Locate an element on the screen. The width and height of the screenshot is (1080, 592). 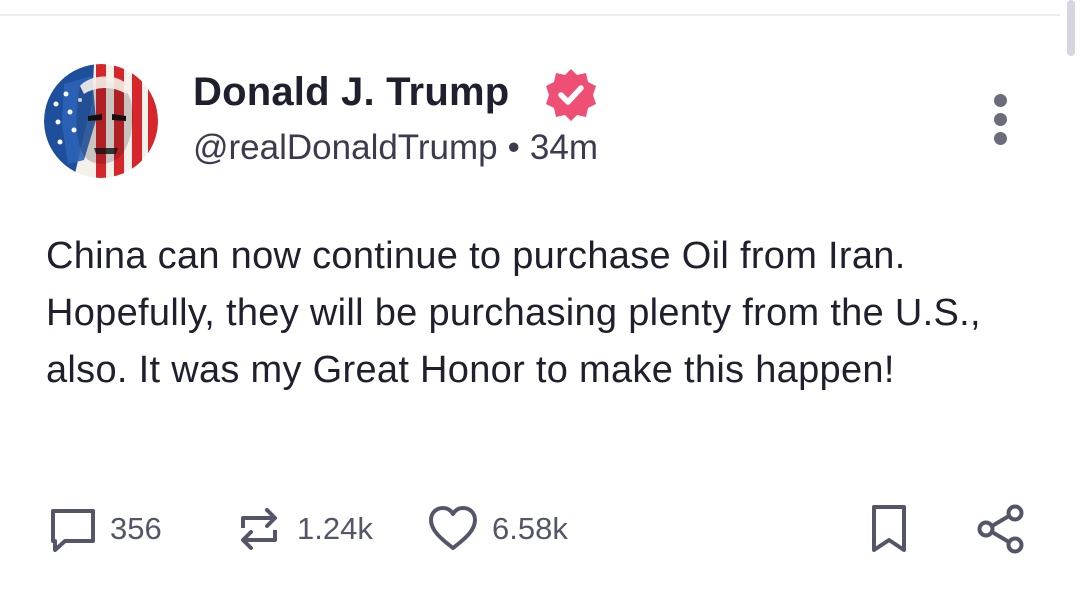
like-count: 6.58k is located at coordinates (530, 528).